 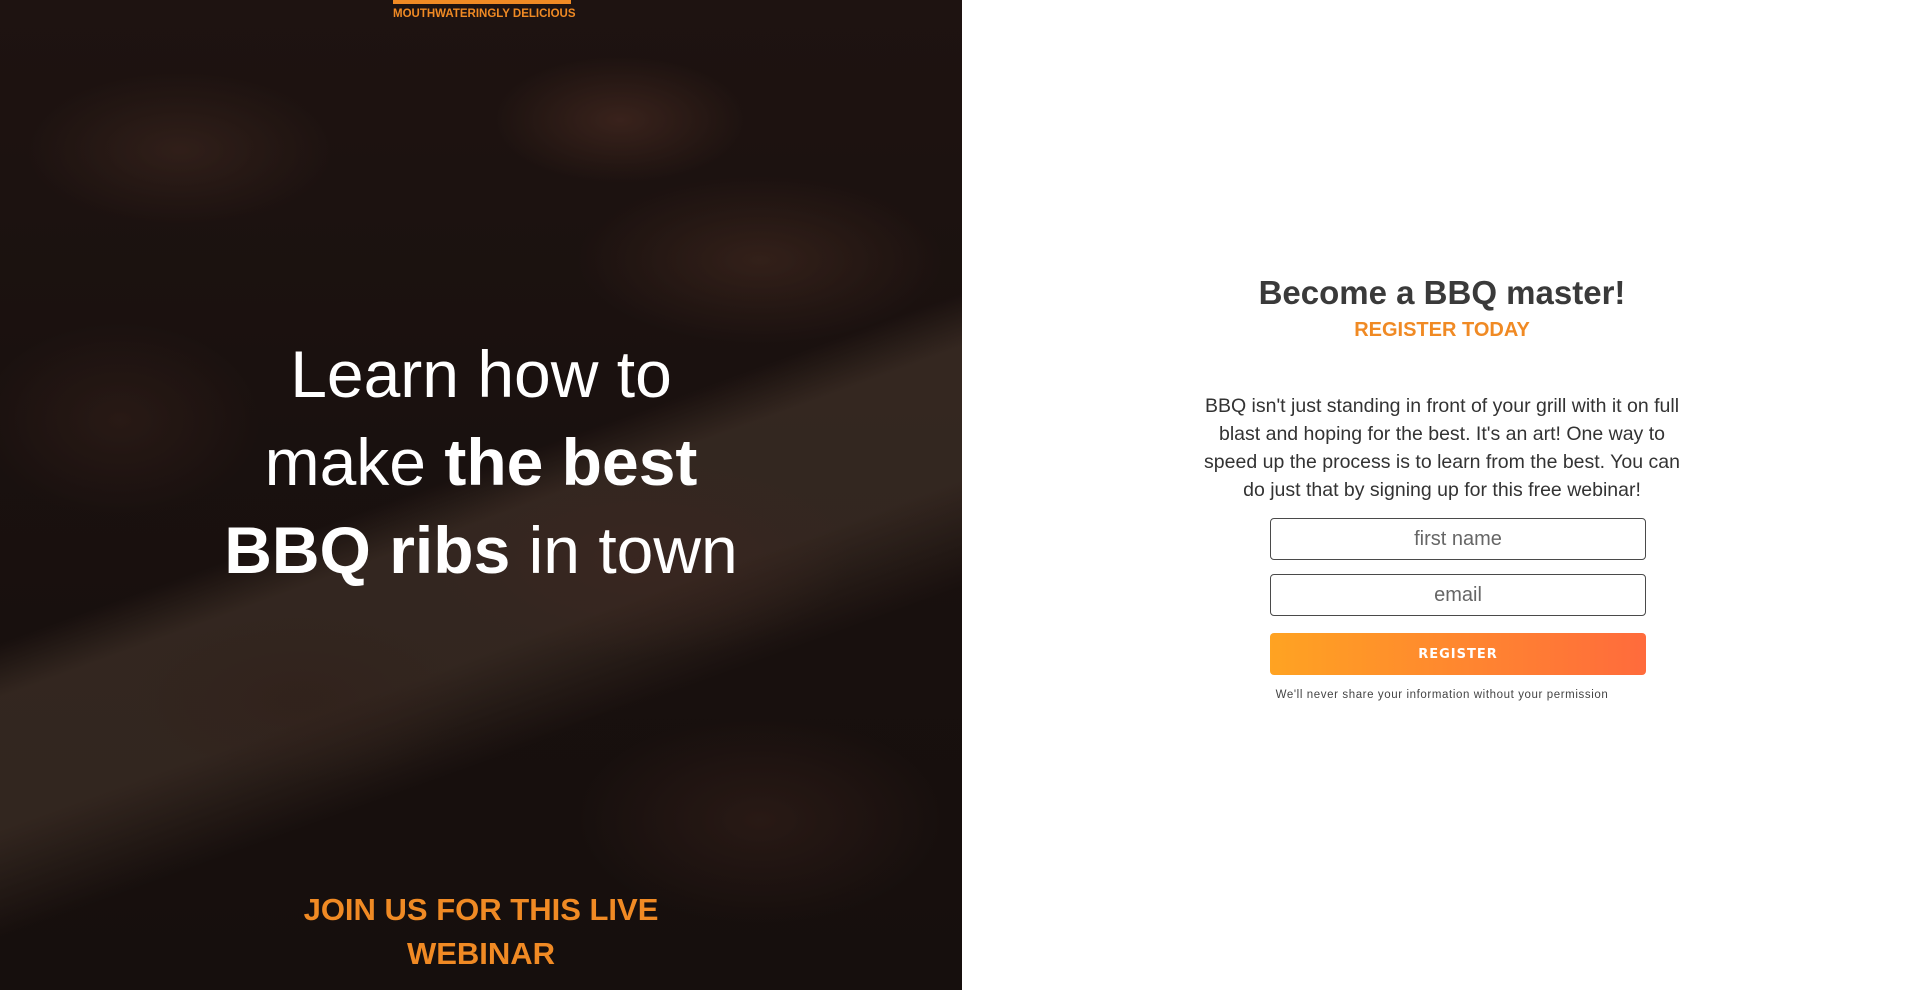 I want to click on headline-line-1: Learn how to, so click(x=481, y=374).